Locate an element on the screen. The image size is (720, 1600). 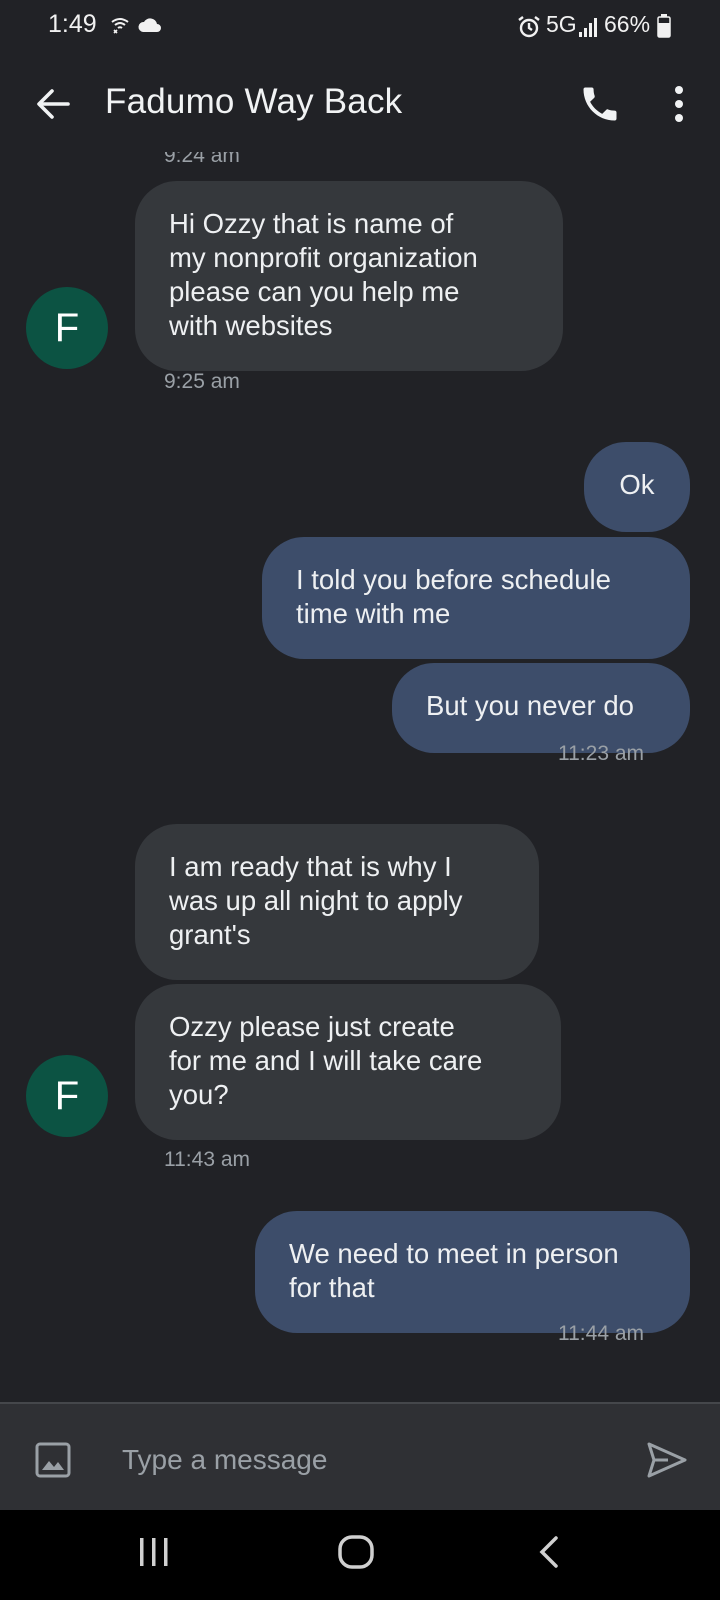
cloud-icon is located at coordinates (150, 27).